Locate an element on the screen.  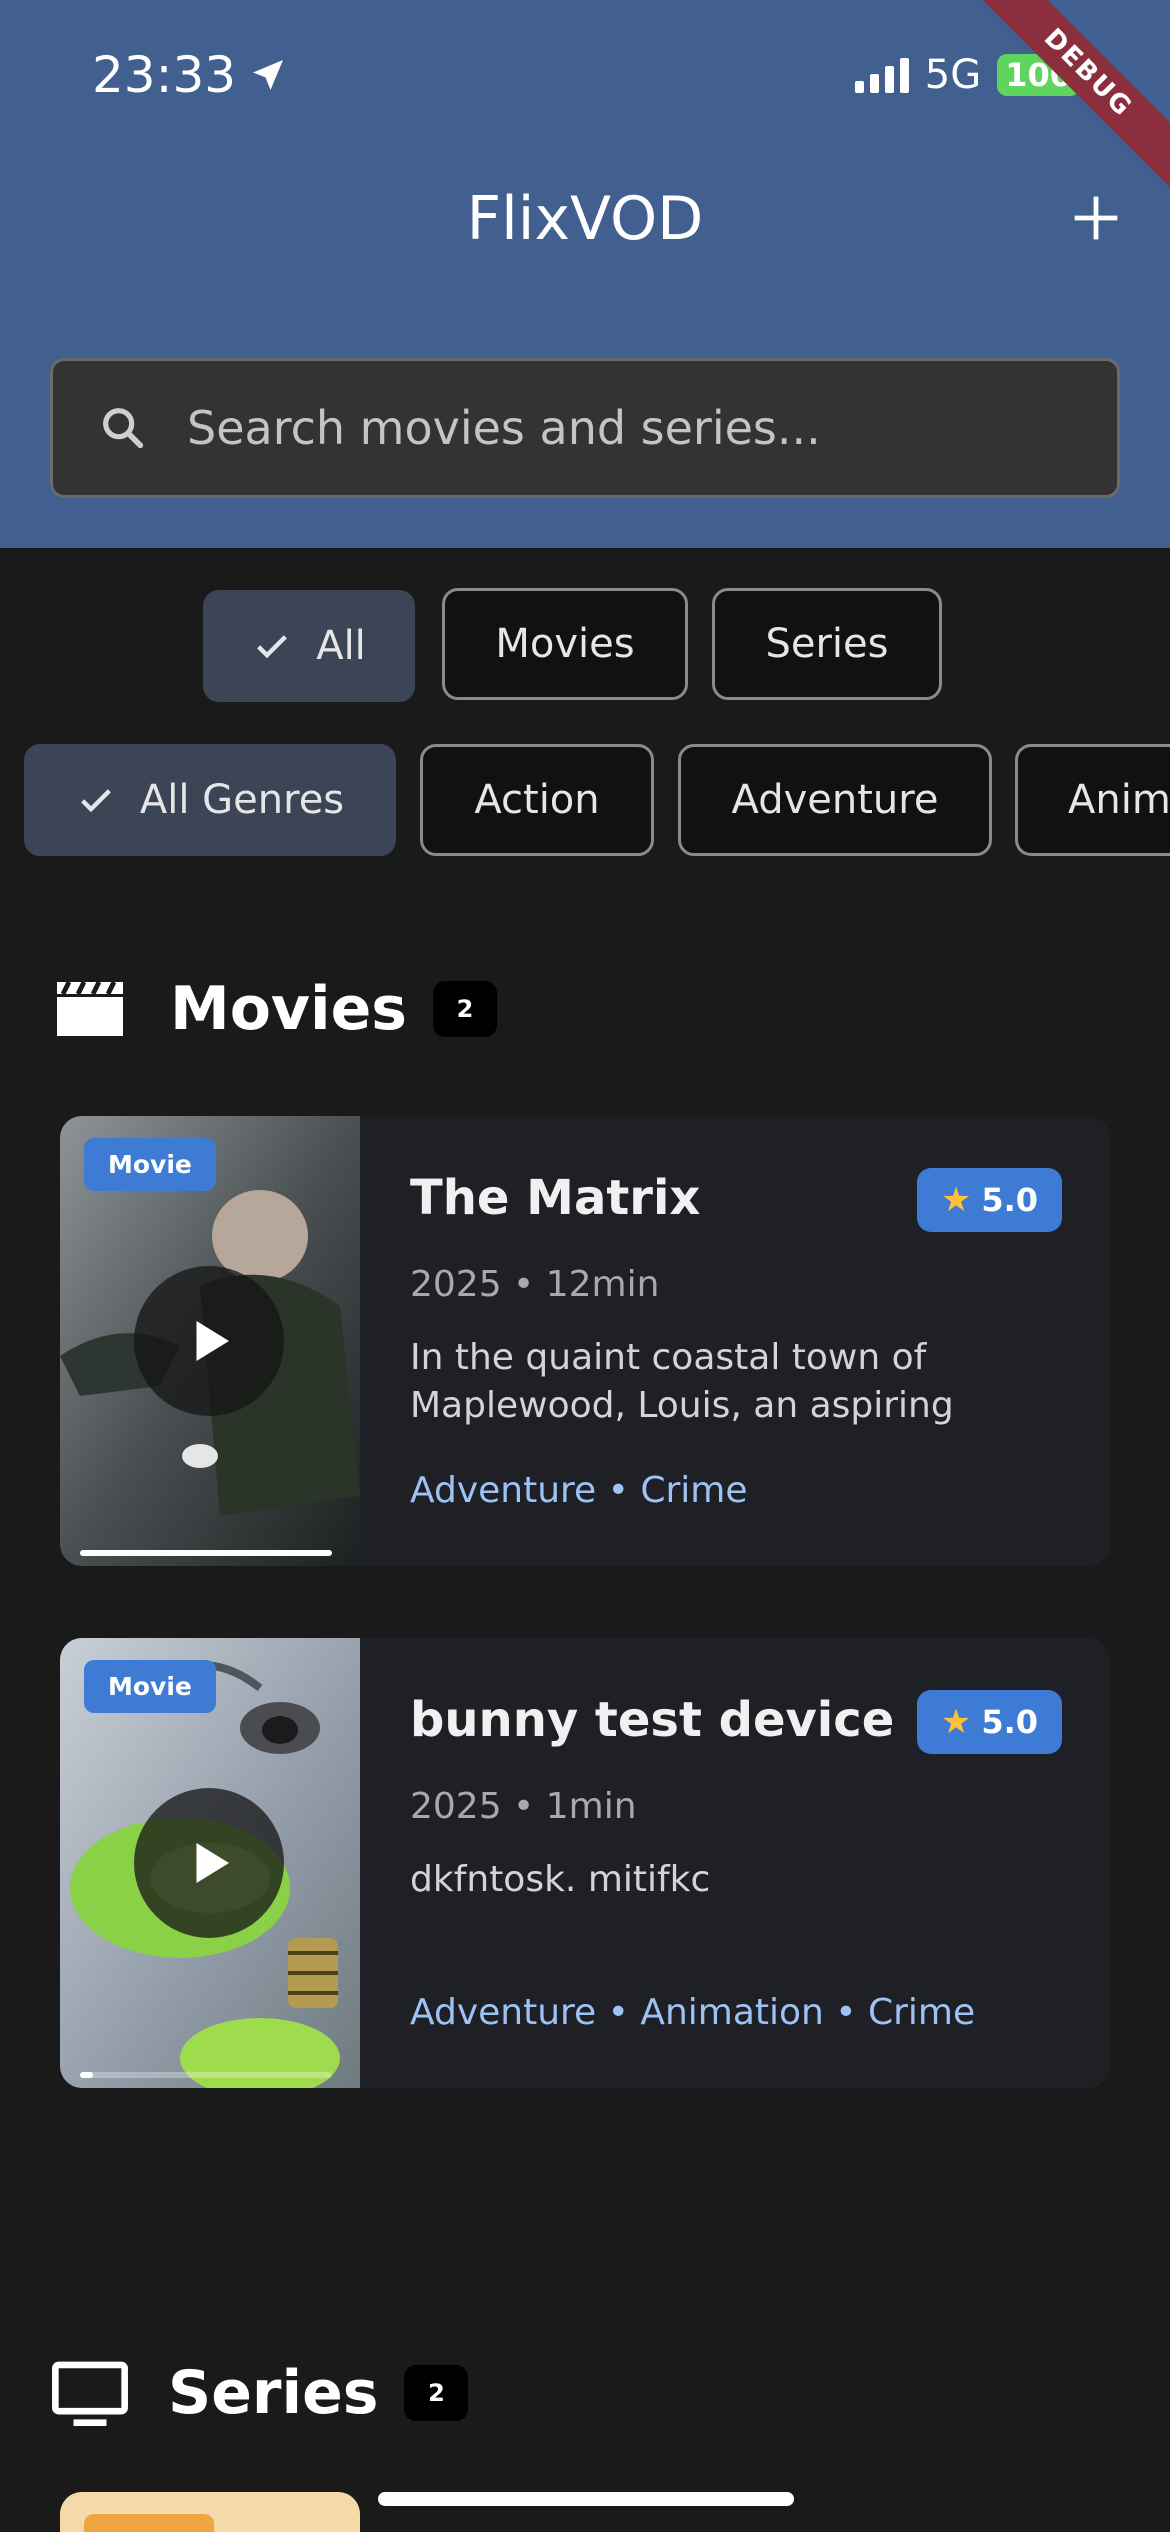
series-section-header: Series 2 is located at coordinates (259, 2393).